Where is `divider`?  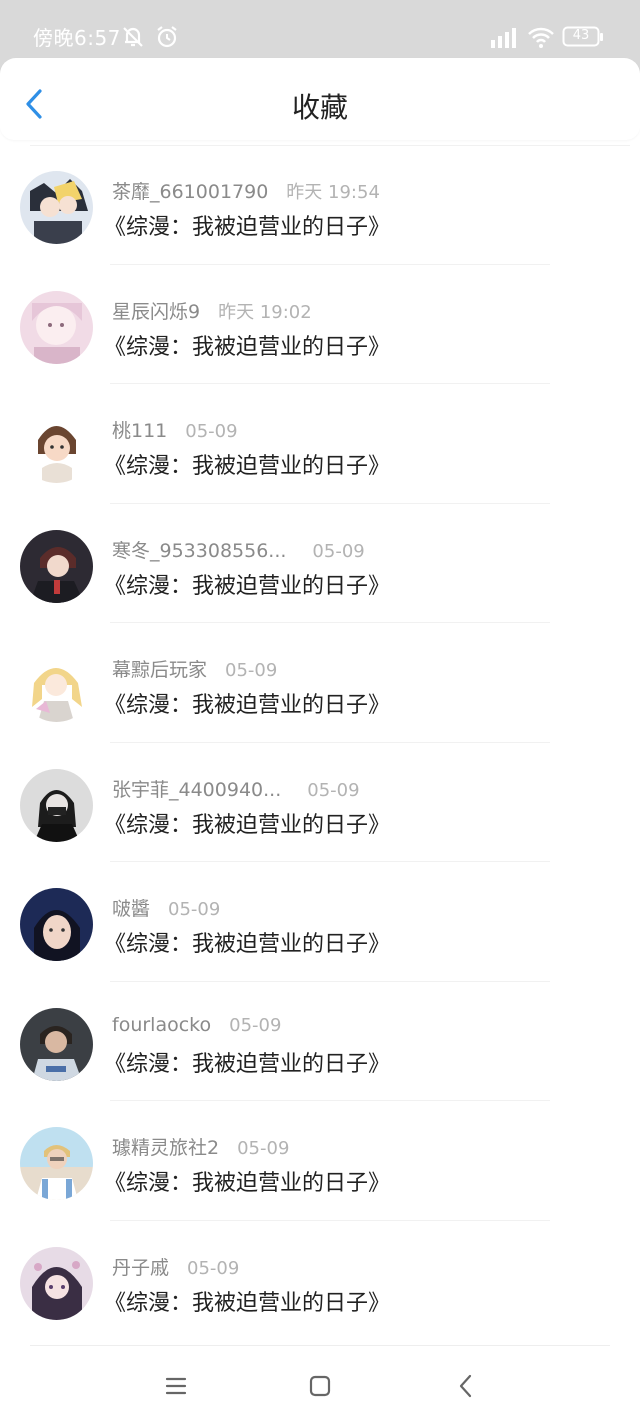
divider is located at coordinates (320, 1345).